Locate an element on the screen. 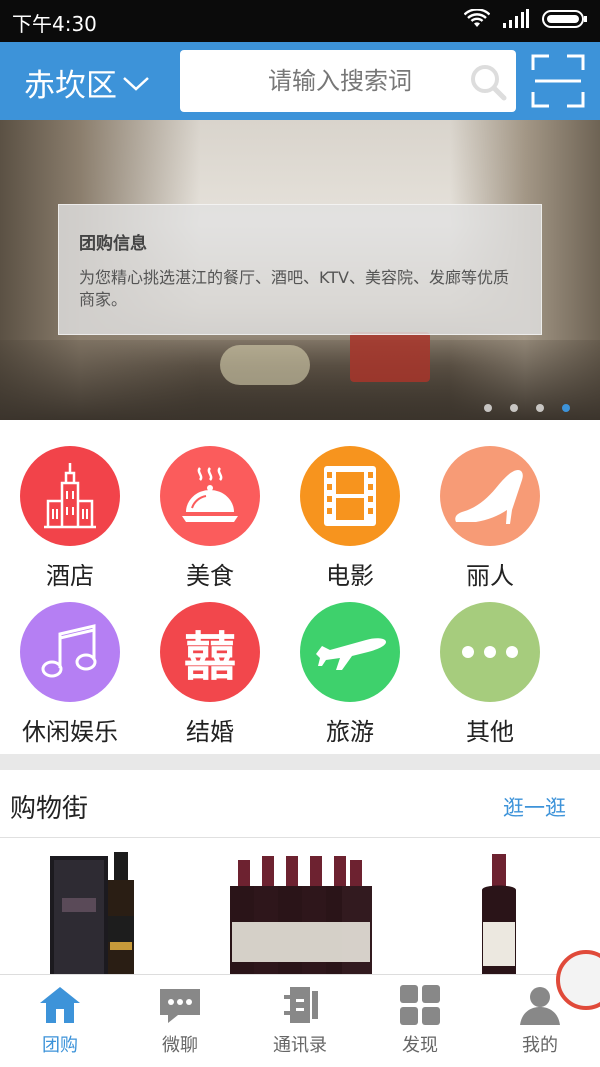 This screenshot has height=1067, width=600. category-movie: 电影 is located at coordinates (350, 505).